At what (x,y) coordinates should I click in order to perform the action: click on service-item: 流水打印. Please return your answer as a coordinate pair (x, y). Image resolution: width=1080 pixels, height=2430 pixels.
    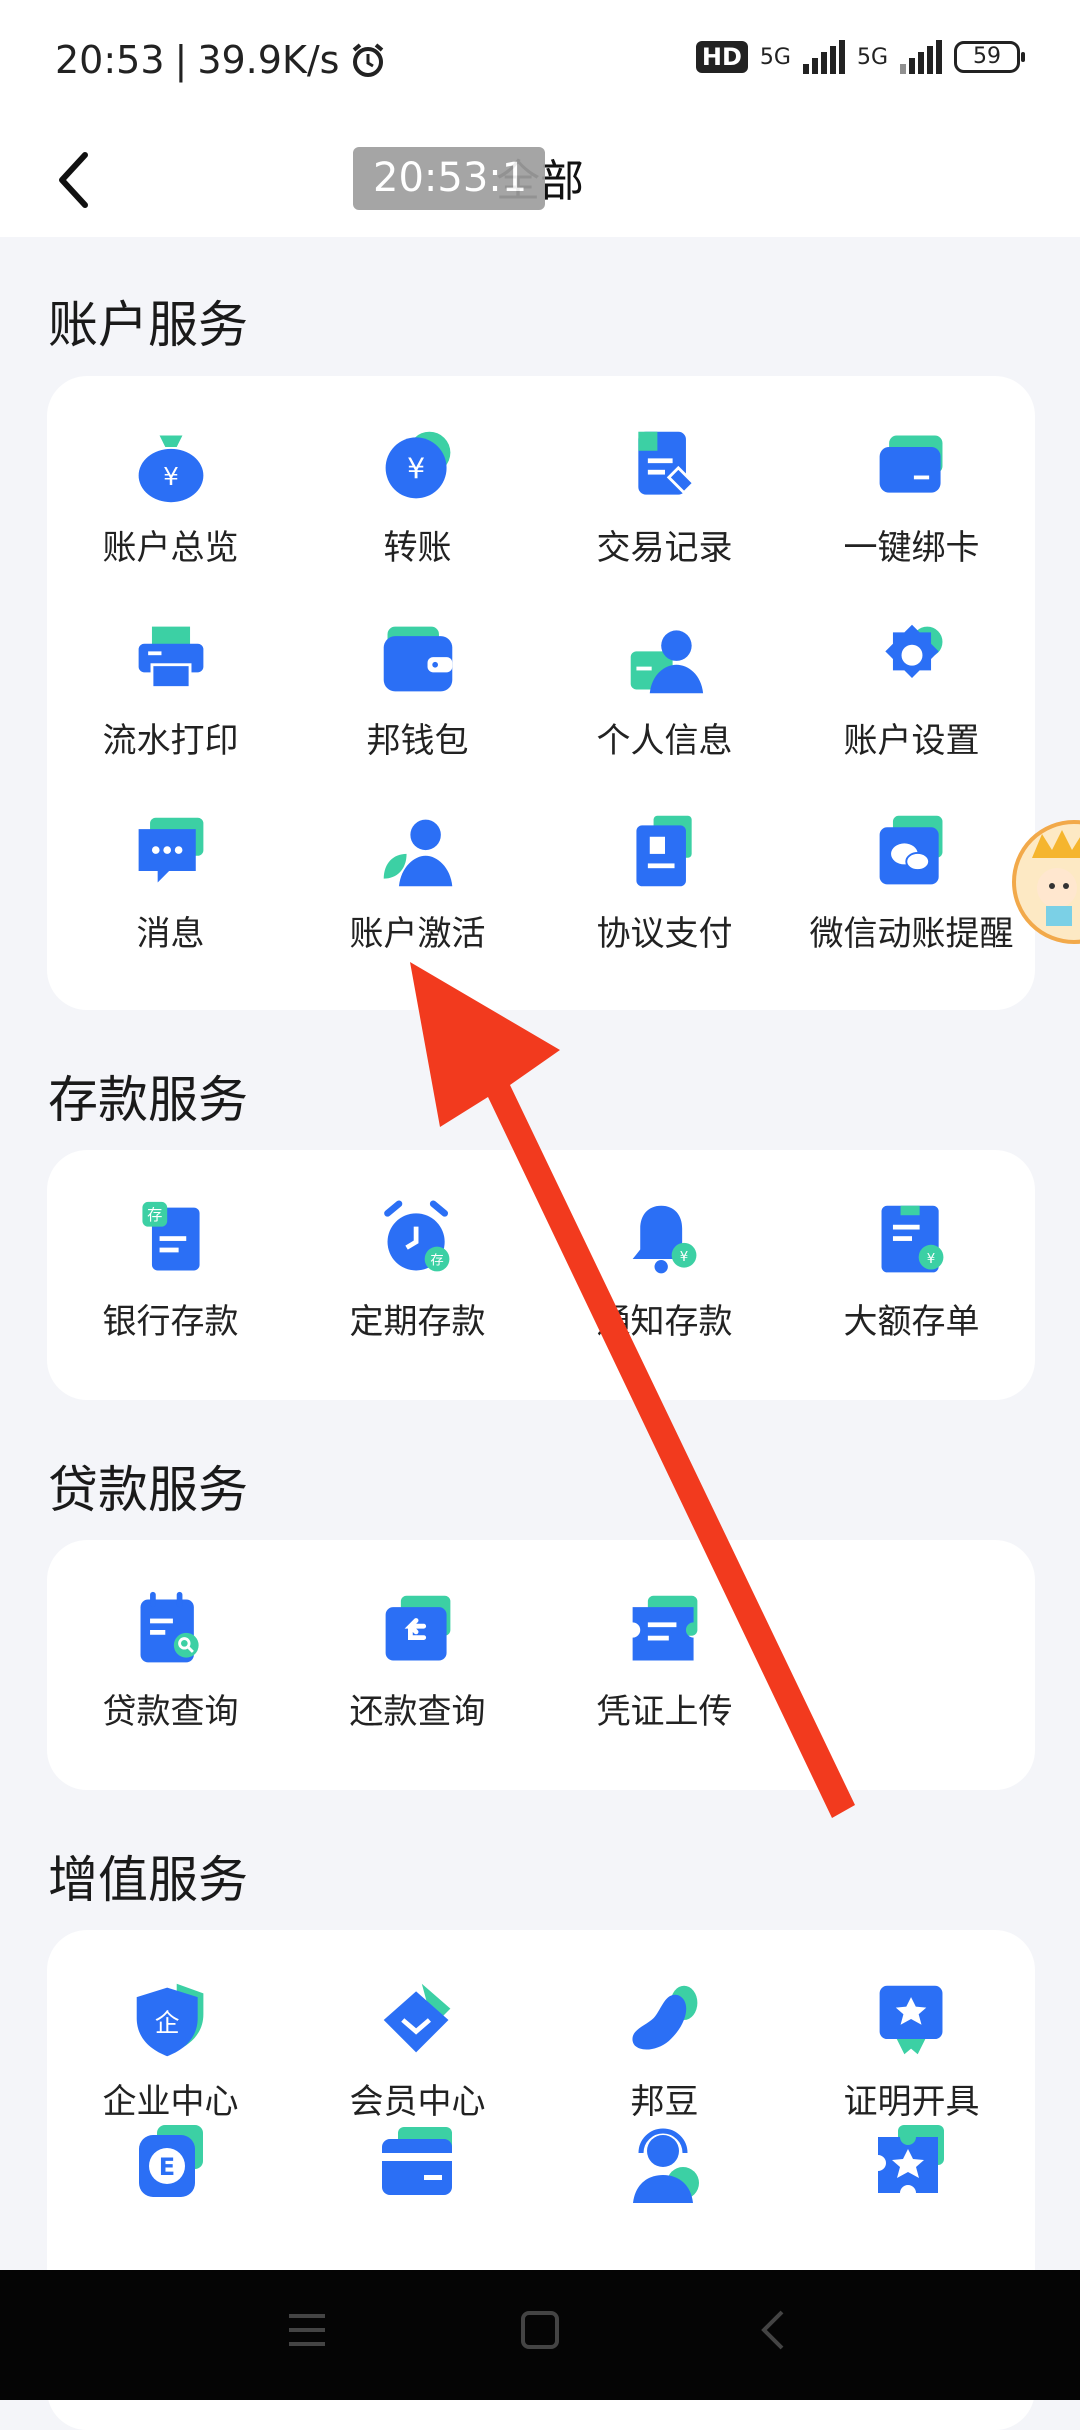
    Looking at the image, I should click on (170, 665).